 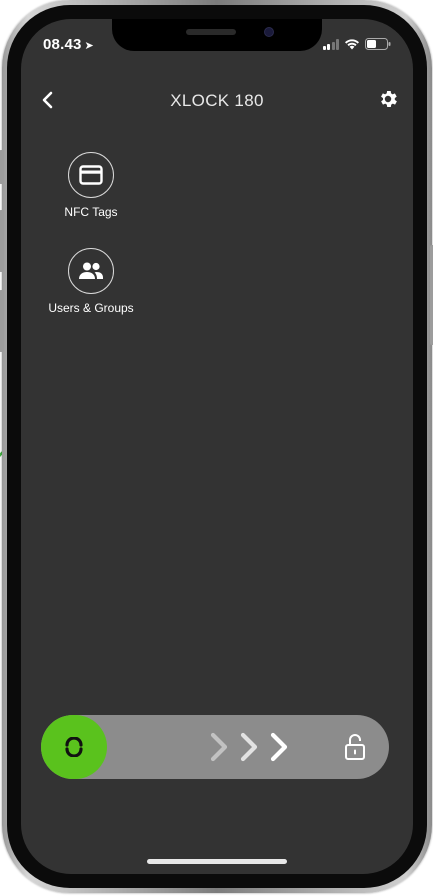 I want to click on notch, so click(x=217, y=35).